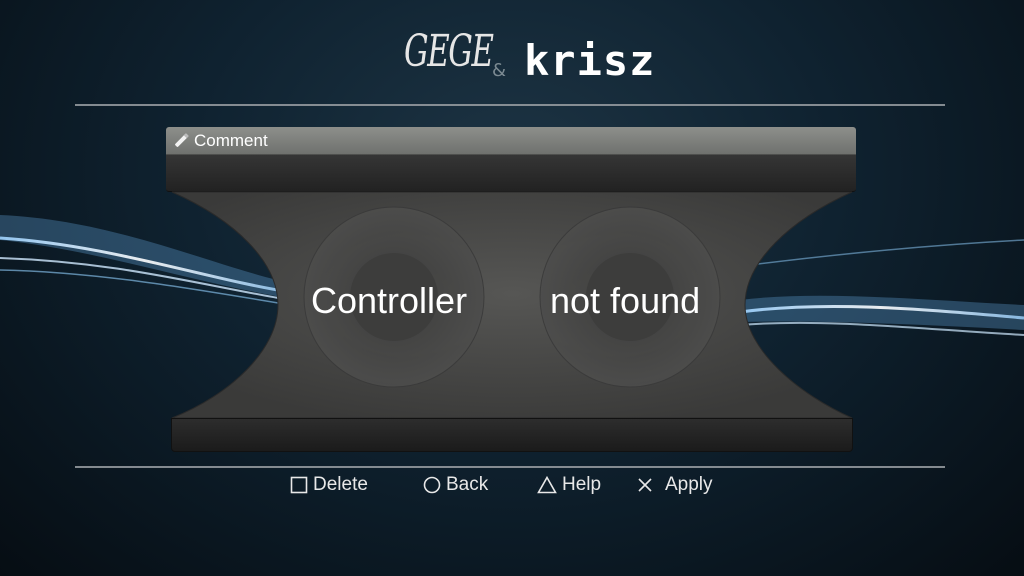 This screenshot has height=576, width=1024. Describe the element at coordinates (512, 53) in the screenshot. I see `logo: GEGE & krisz` at that location.